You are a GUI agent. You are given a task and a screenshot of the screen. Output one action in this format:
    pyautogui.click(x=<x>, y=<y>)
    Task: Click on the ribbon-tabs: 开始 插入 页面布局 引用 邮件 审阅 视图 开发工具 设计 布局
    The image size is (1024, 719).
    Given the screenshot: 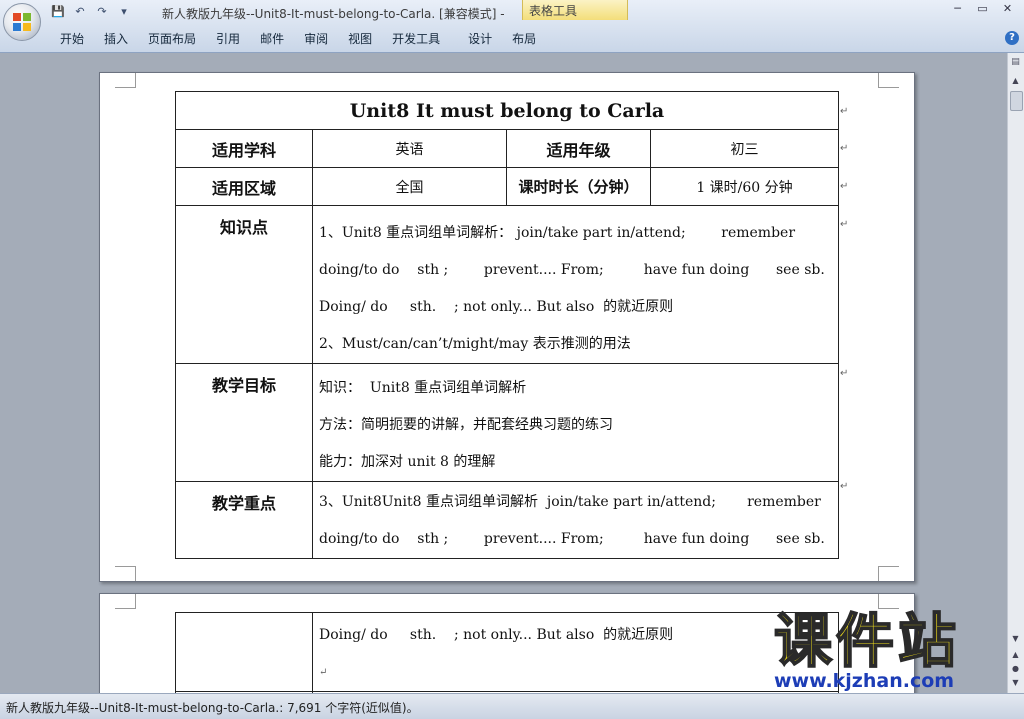 What is the action you would take?
    pyautogui.click(x=298, y=40)
    